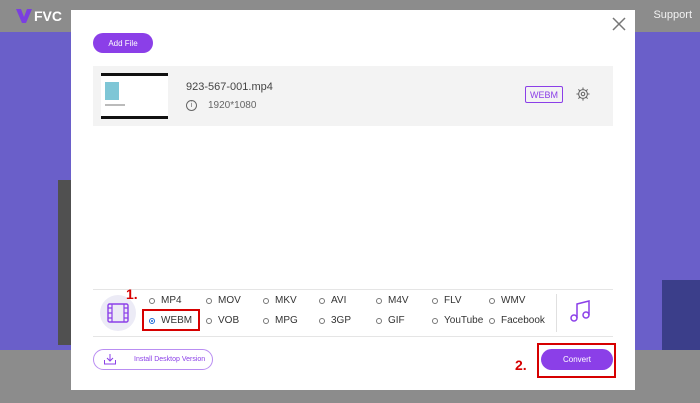  I want to click on format-label: 3GP, so click(341, 320).